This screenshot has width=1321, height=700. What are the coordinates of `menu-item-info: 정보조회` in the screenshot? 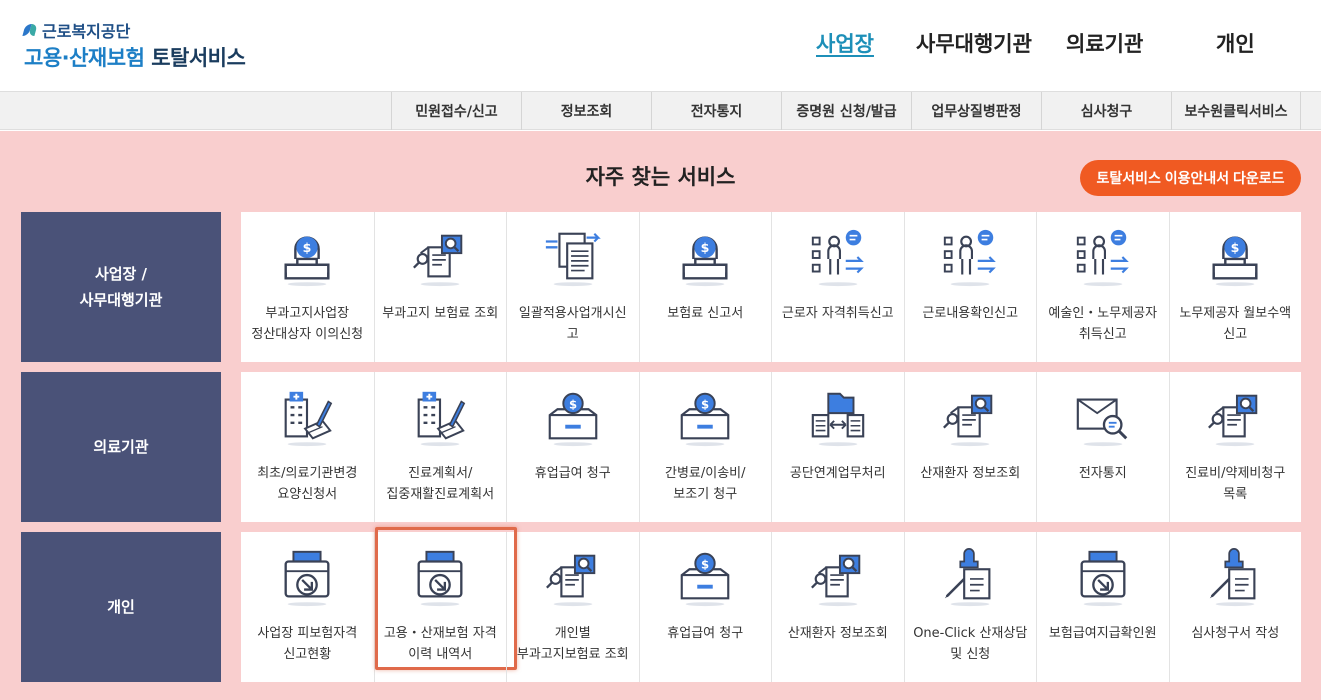 It's located at (586, 111).